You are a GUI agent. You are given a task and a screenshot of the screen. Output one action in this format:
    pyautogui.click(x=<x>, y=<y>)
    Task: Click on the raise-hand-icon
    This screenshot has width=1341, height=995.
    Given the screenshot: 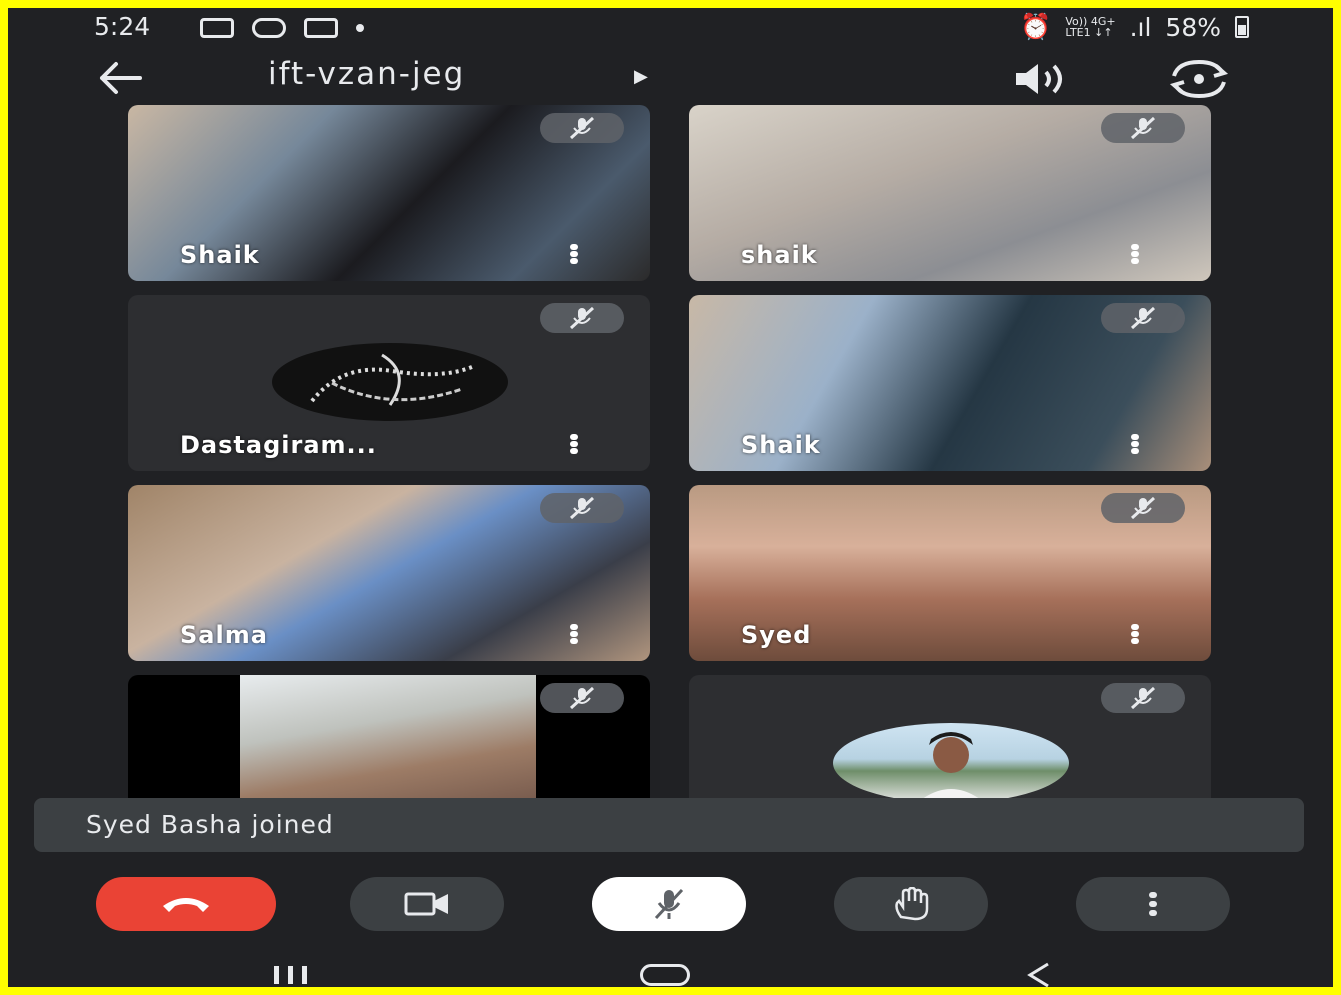 What is the action you would take?
    pyautogui.click(x=912, y=904)
    